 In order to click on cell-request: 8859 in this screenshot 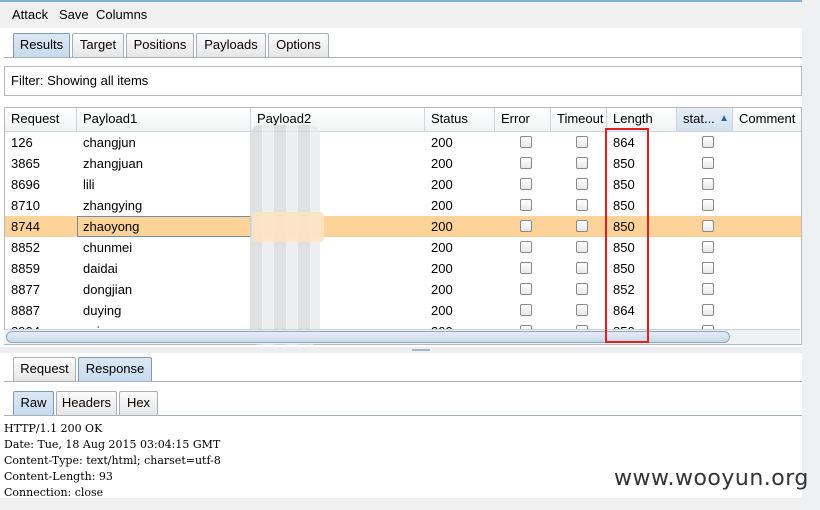, I will do `click(25, 268)`.